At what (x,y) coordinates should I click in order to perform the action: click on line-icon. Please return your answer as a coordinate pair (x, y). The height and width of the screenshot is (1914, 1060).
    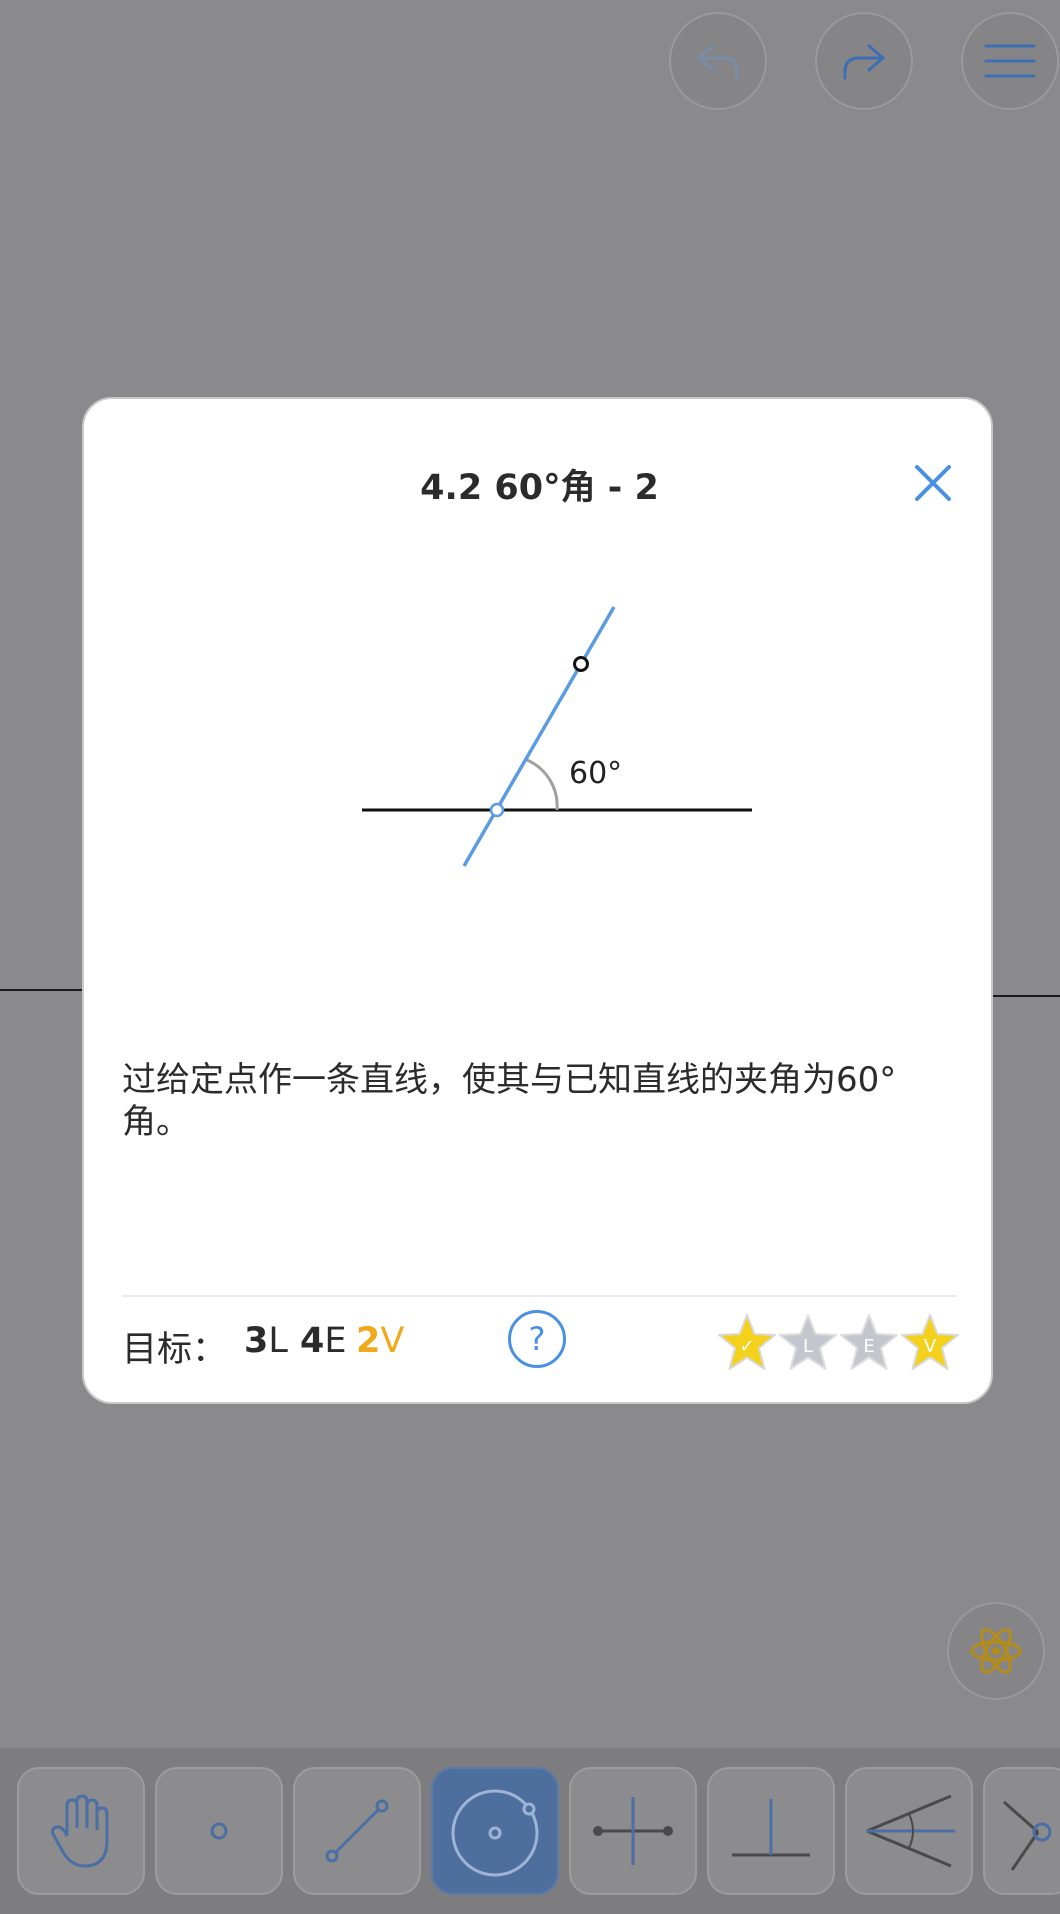
    Looking at the image, I should click on (357, 1831).